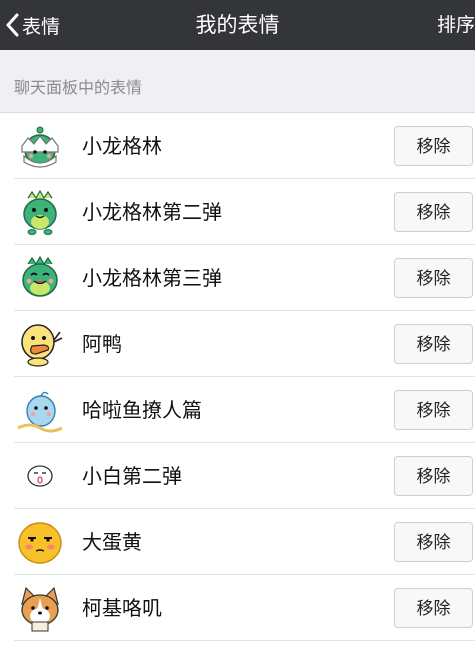 This screenshot has width=475, height=653. What do you see at coordinates (237, 476) in the screenshot?
I see `list-item: 小白第二弹 移除` at bounding box center [237, 476].